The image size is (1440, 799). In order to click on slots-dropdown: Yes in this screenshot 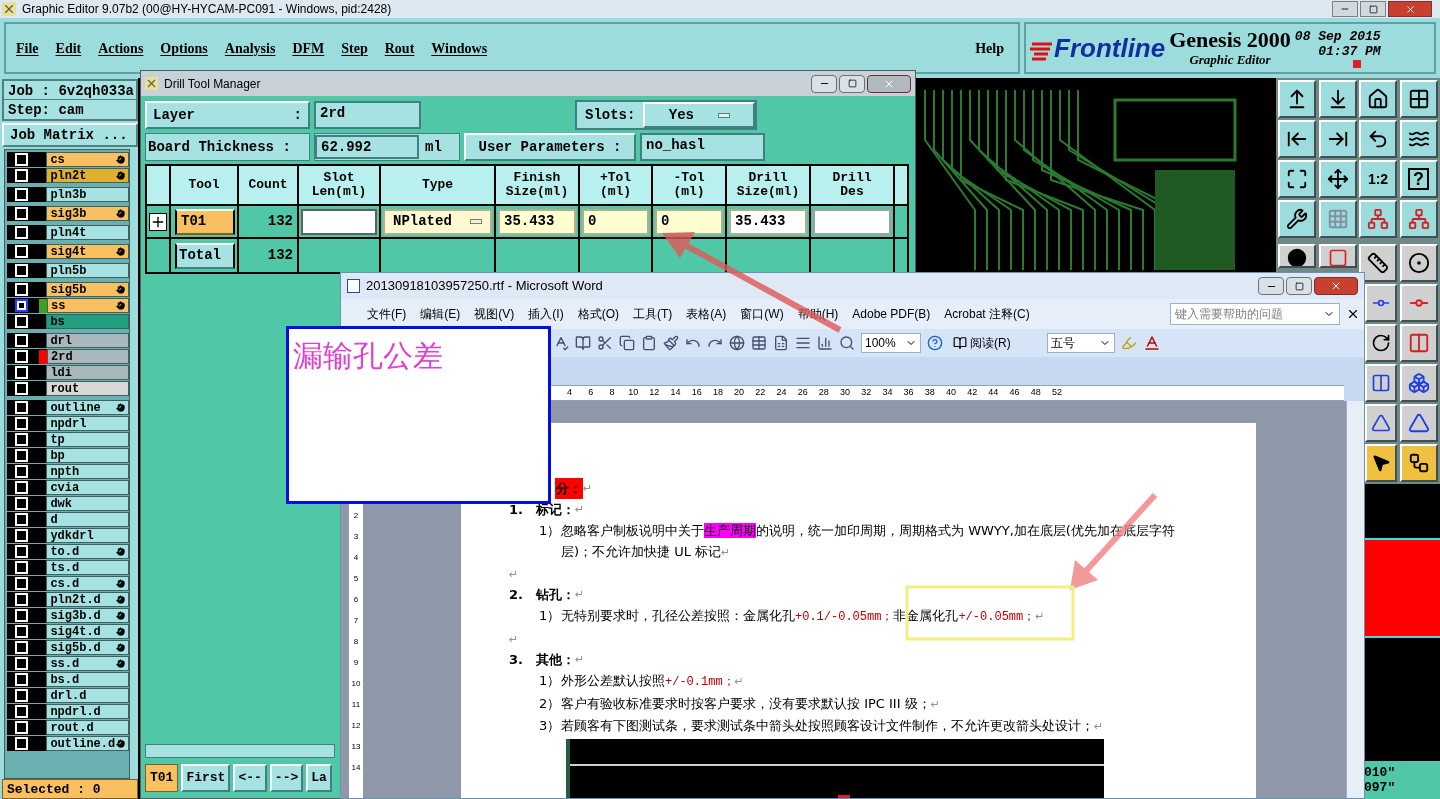, I will do `click(699, 115)`.